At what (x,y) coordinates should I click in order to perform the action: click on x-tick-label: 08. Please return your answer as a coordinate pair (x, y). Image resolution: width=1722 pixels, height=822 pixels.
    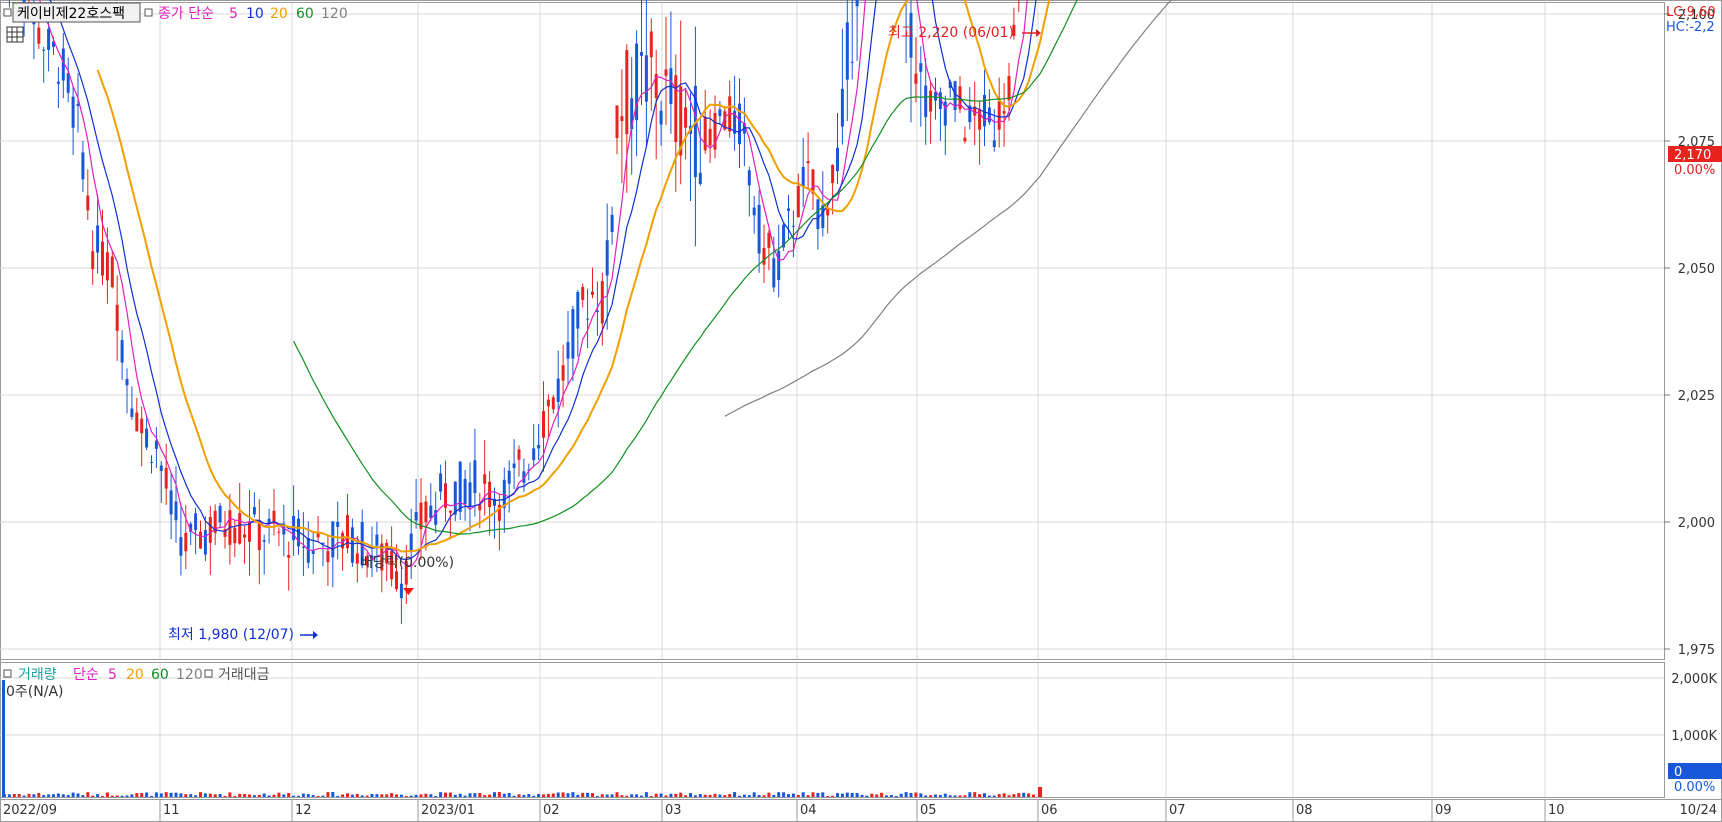
    Looking at the image, I should click on (1304, 810).